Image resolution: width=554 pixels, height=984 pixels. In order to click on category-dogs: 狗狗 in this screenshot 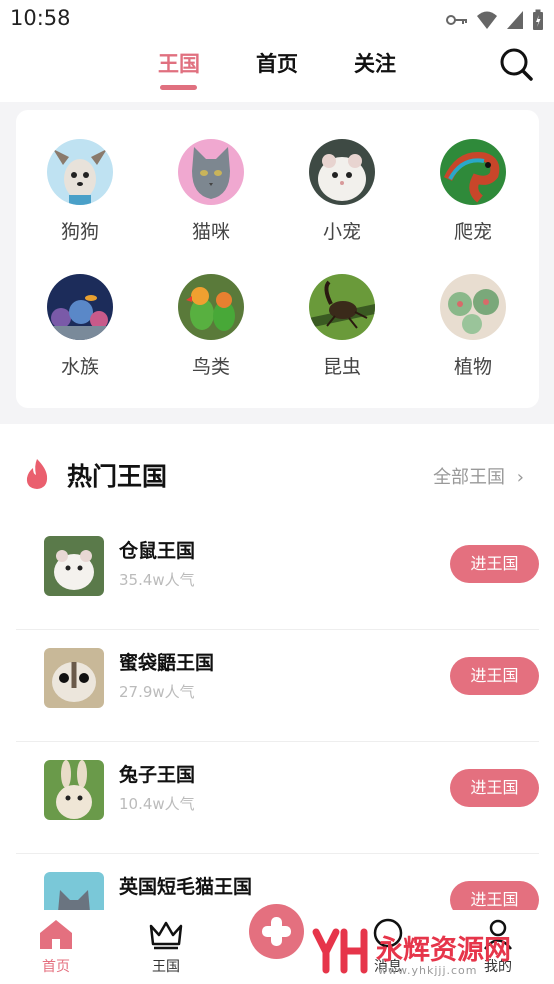, I will do `click(80, 191)`.